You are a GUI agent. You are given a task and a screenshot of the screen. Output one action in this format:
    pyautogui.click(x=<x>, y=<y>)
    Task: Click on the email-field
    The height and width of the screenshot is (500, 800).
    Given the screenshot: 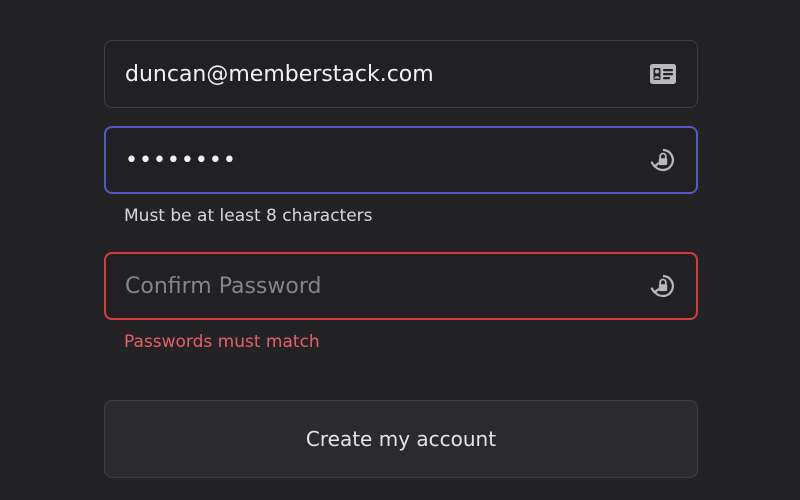 What is the action you would take?
    pyautogui.click(x=401, y=74)
    